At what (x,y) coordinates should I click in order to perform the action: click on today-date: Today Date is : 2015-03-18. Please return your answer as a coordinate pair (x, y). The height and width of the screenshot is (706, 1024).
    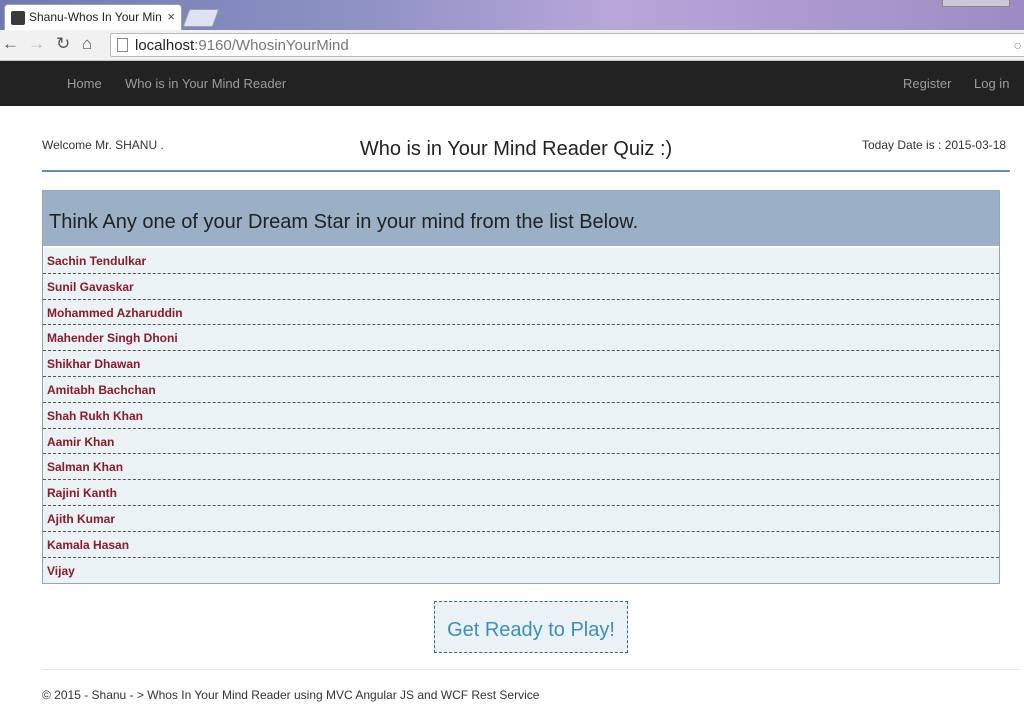
    Looking at the image, I should click on (934, 145).